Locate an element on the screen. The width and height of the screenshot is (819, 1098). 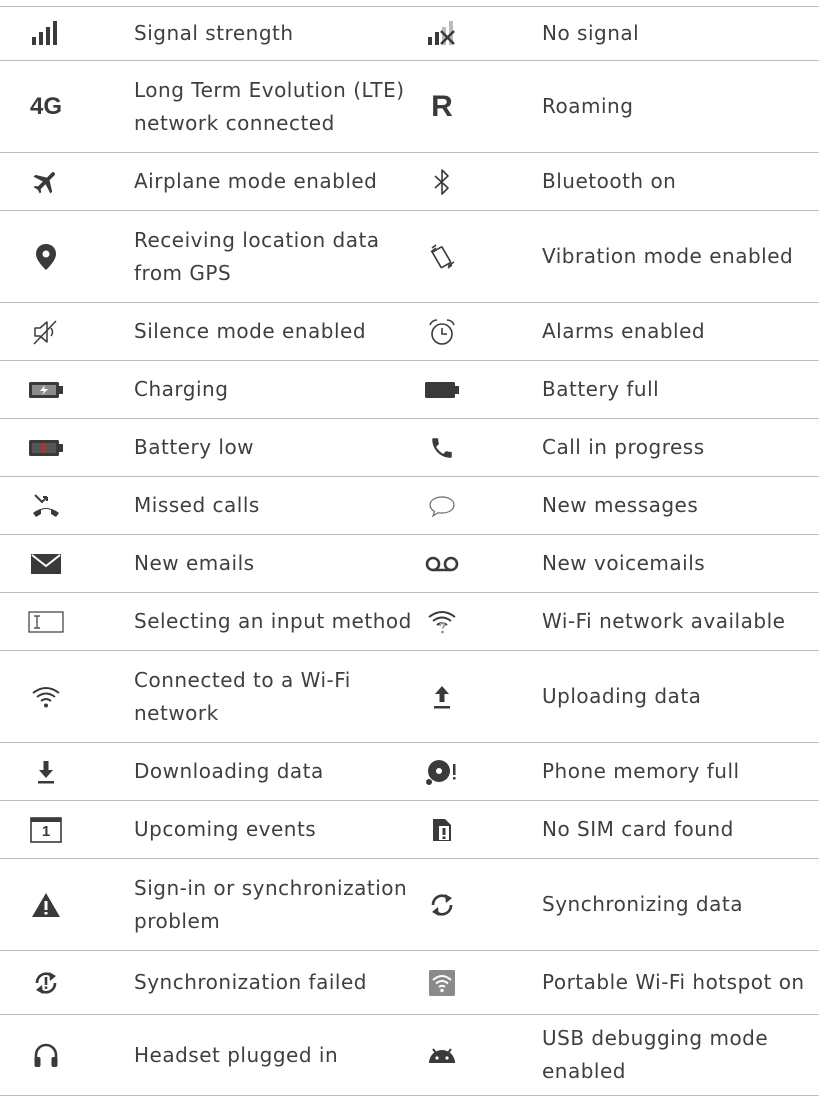
android-debug-icon is located at coordinates (442, 1055).